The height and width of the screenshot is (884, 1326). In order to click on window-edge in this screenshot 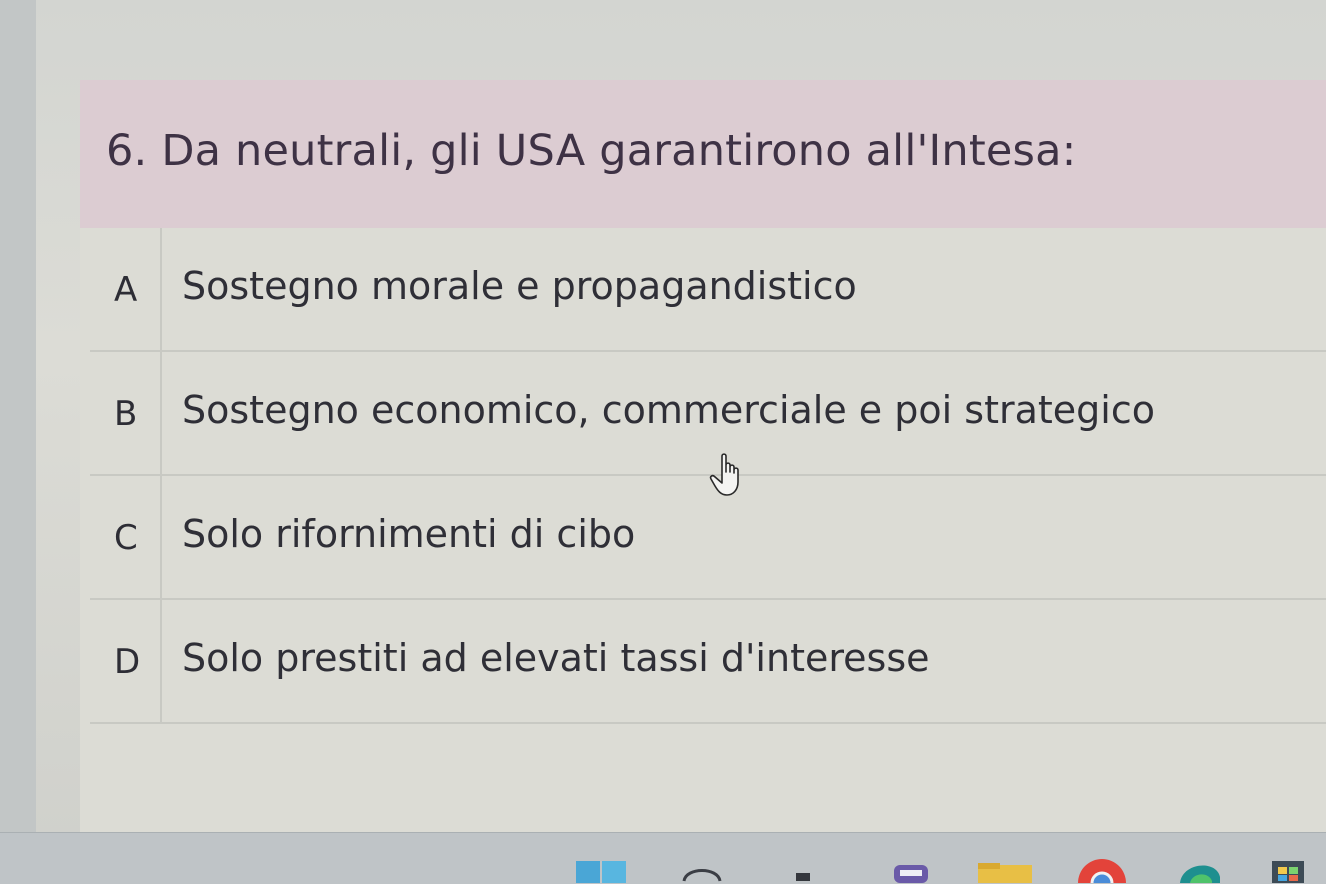, I will do `click(18, 441)`.